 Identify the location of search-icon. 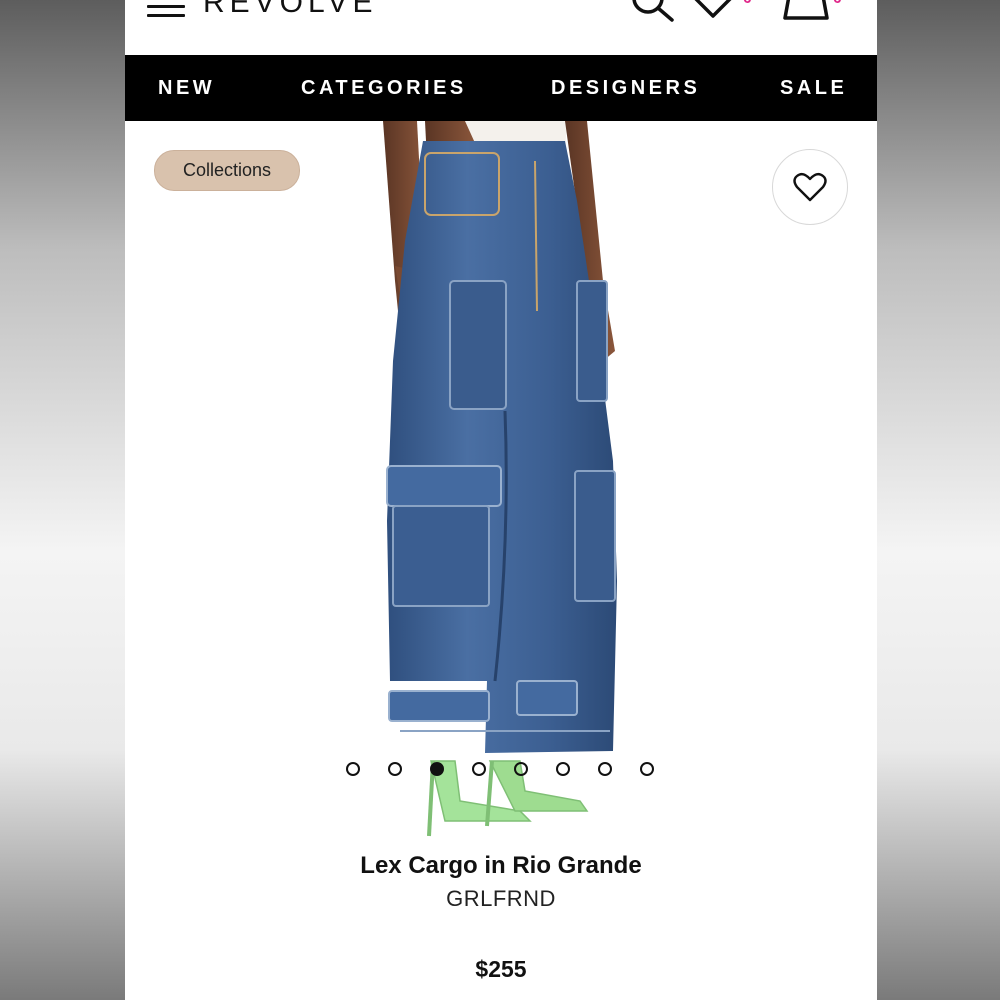
(653, 12).